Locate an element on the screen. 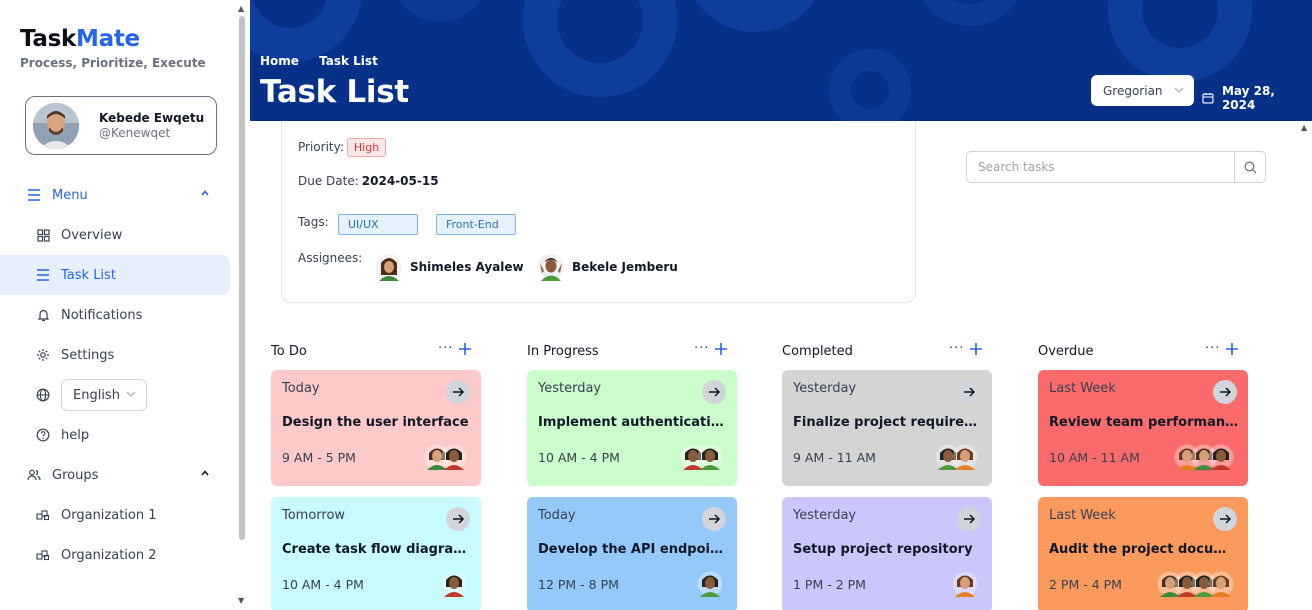  column-title: To Do is located at coordinates (289, 351).